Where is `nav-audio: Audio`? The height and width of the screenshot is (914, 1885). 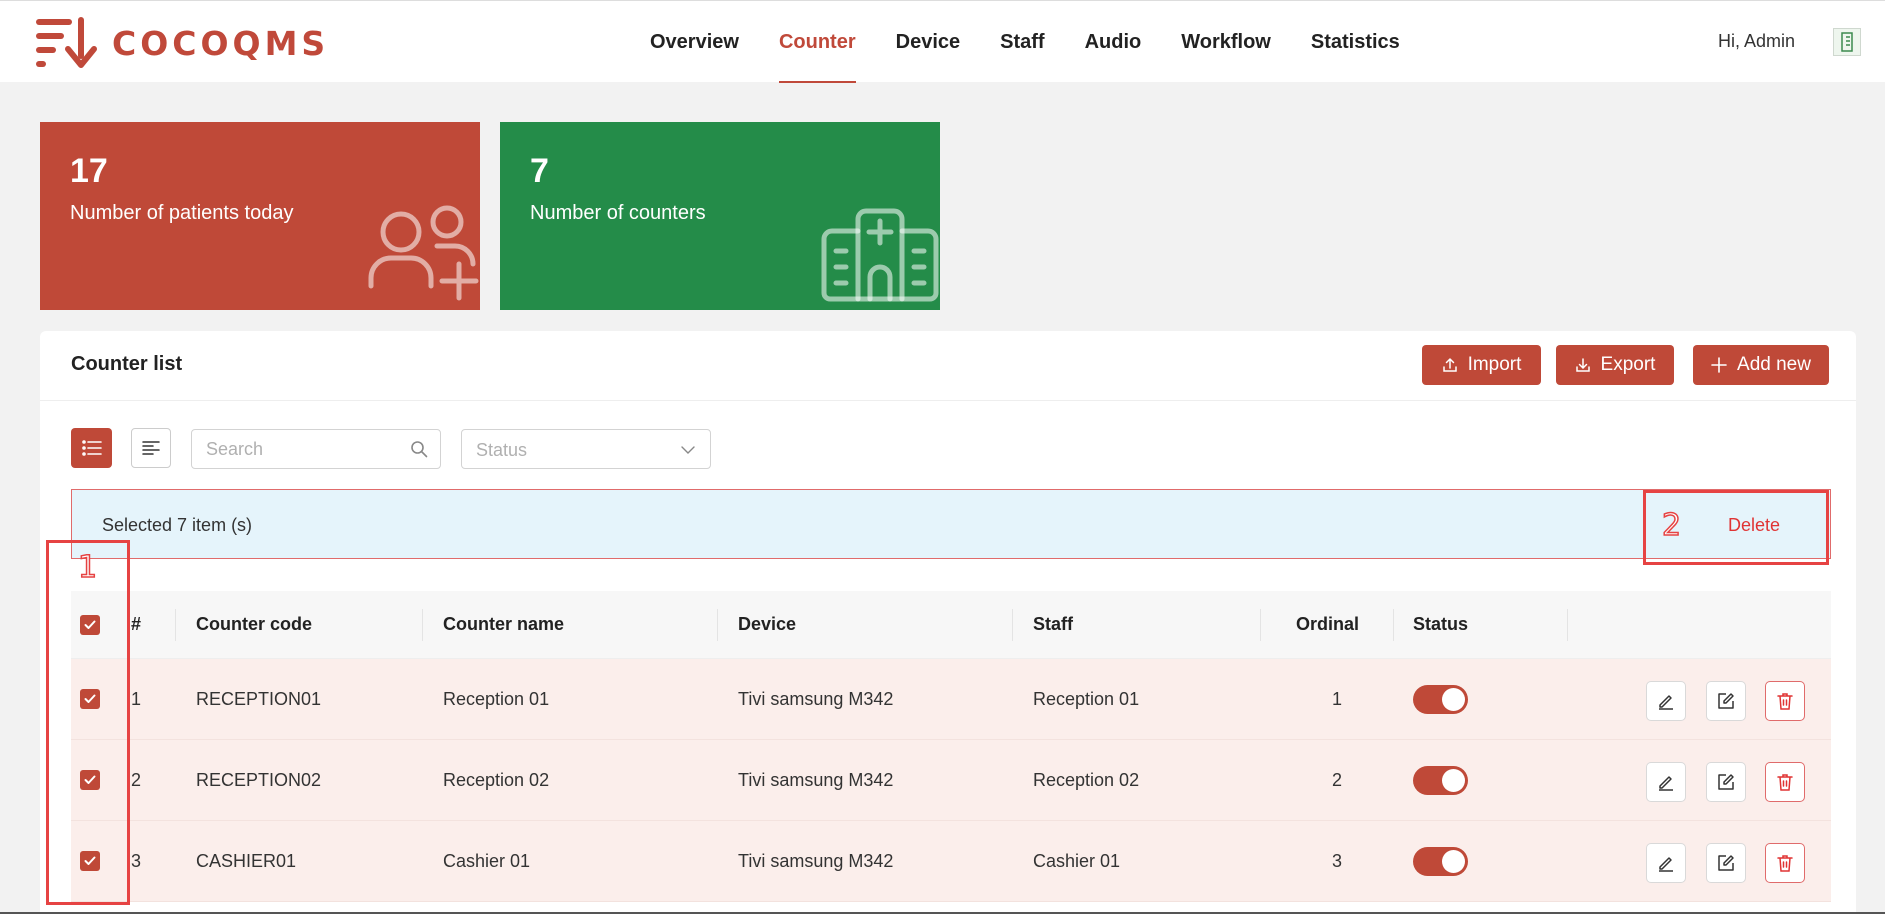
nav-audio: Audio is located at coordinates (1113, 42).